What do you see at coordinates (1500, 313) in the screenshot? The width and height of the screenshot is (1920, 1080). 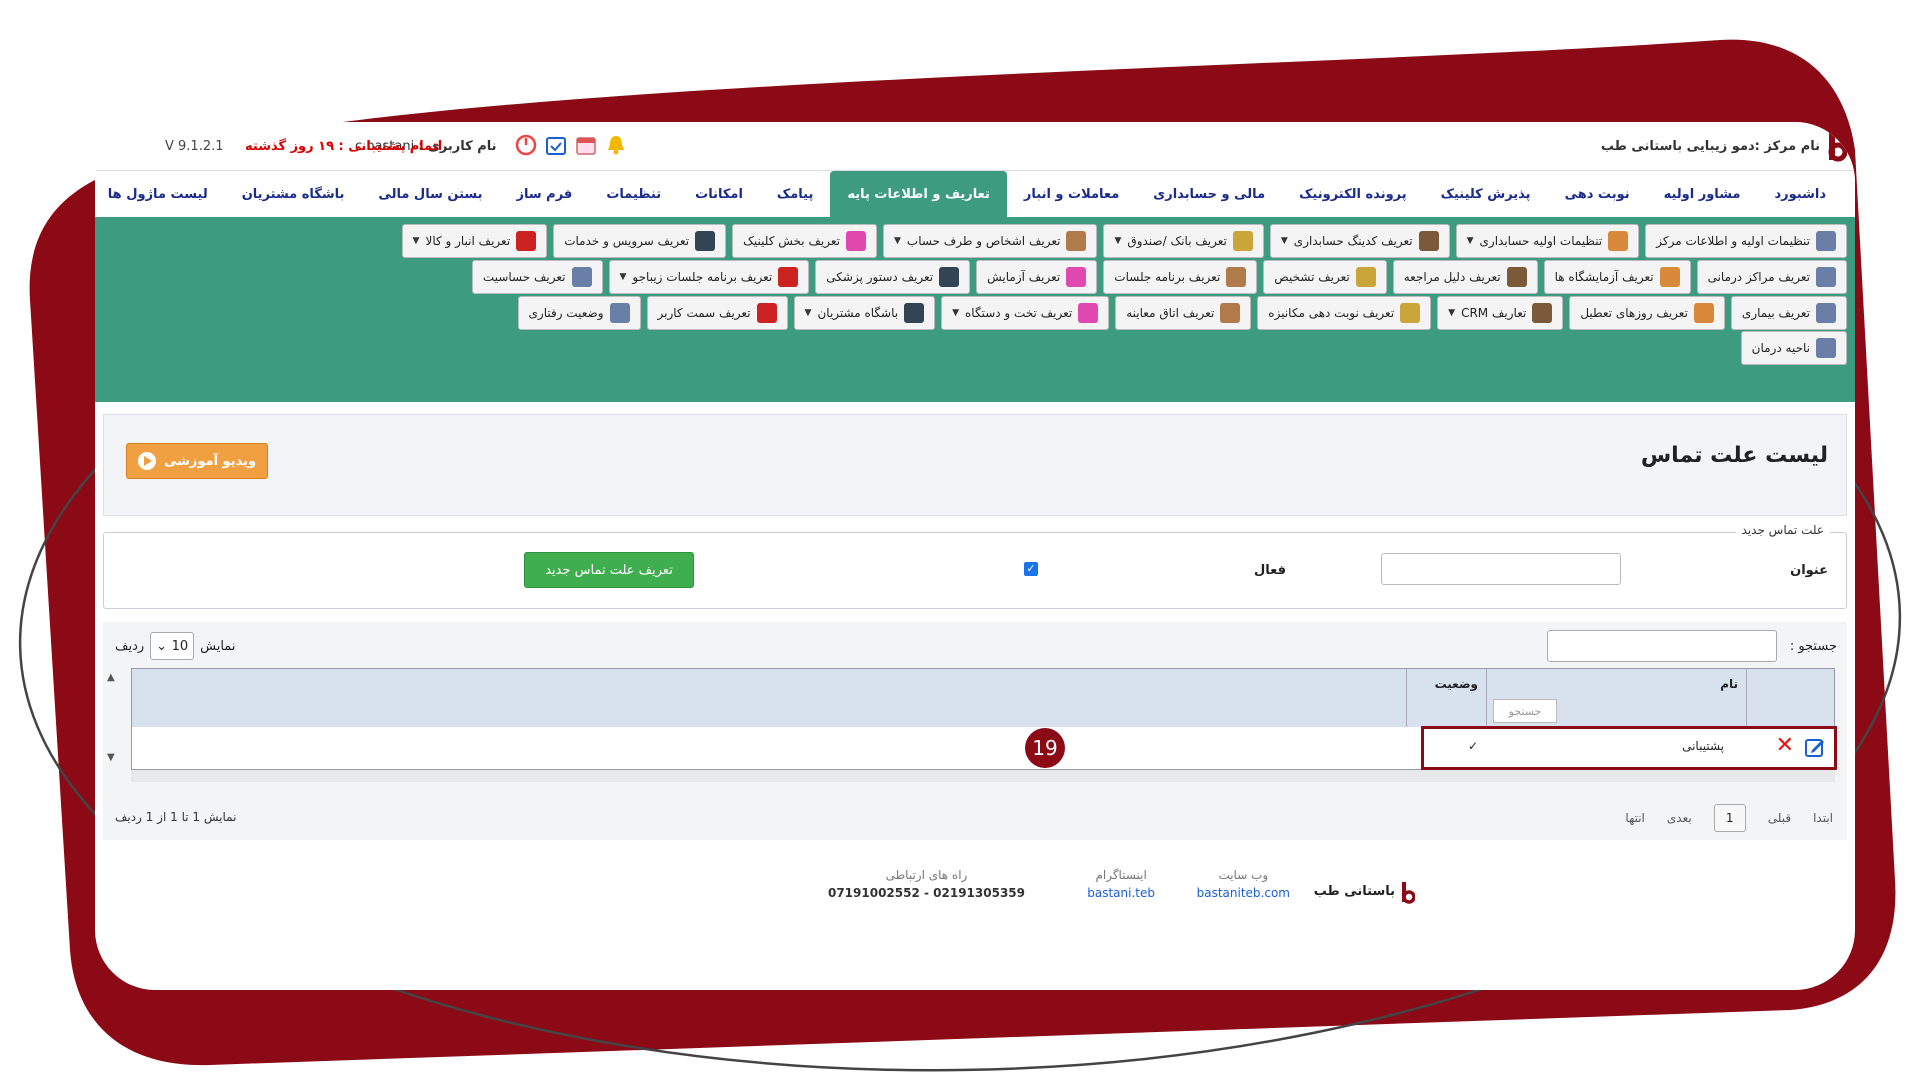 I see `submenu-item: تعاریف CRM ▼` at bounding box center [1500, 313].